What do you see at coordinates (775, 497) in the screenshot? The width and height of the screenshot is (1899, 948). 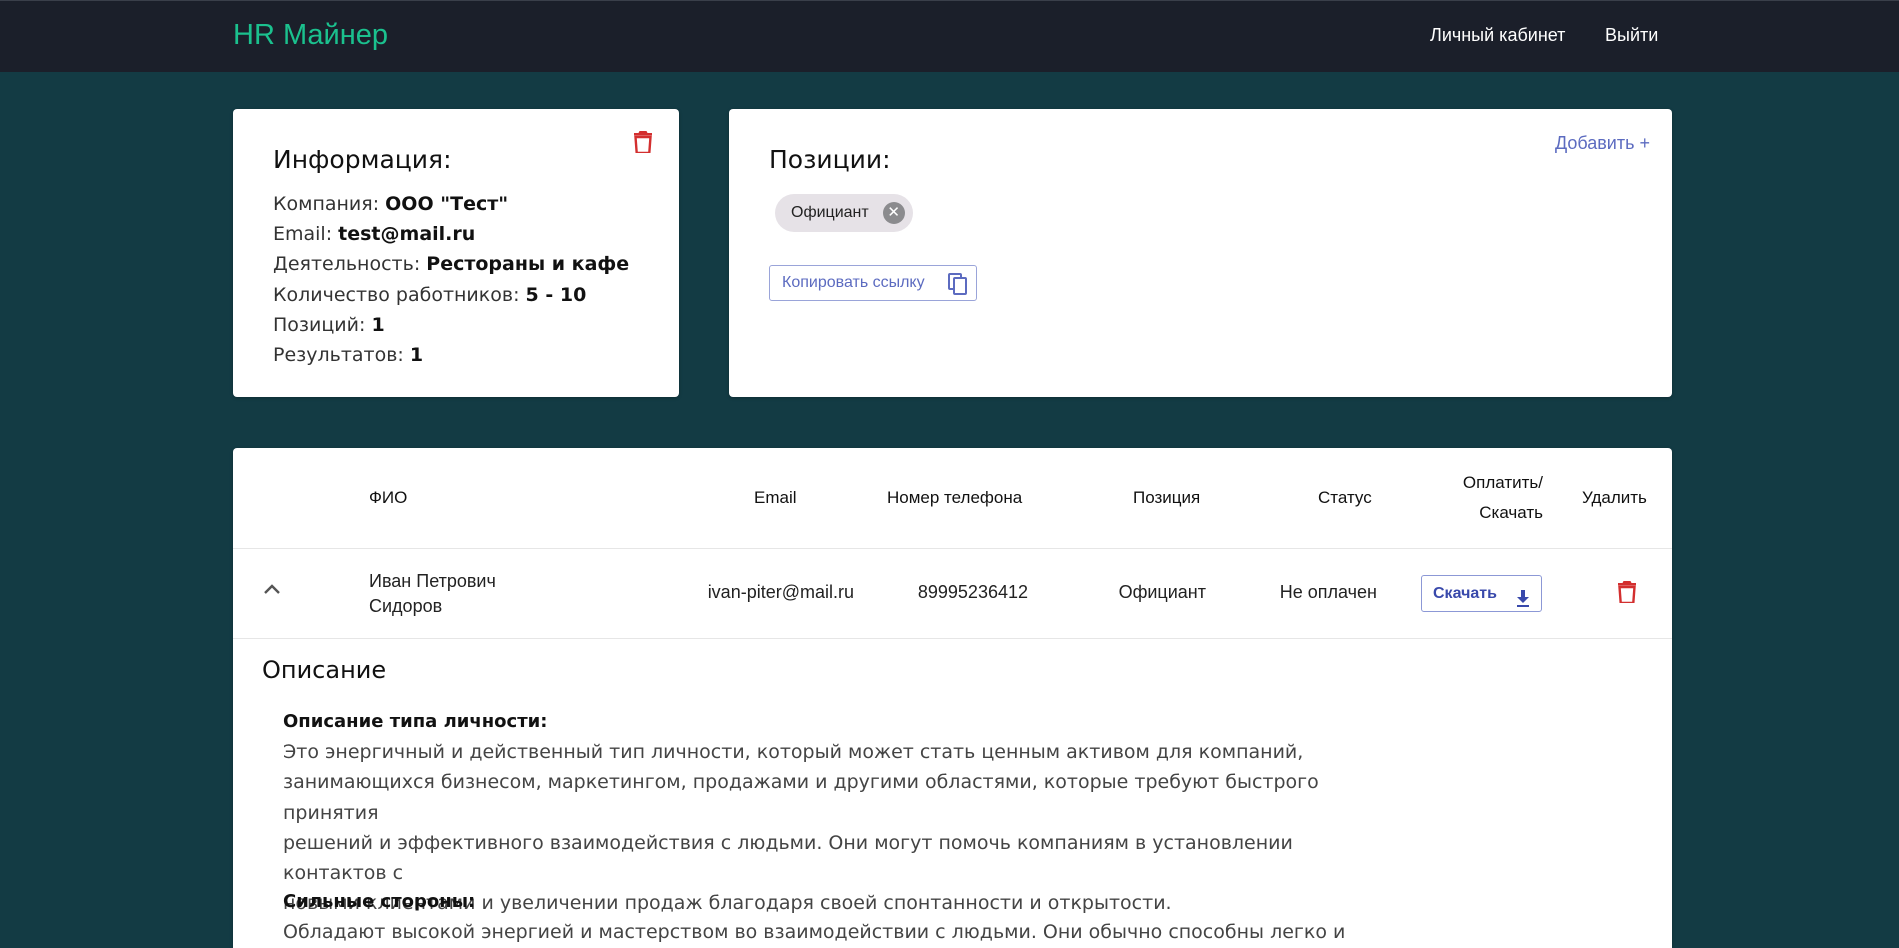 I see `header-email: Email` at bounding box center [775, 497].